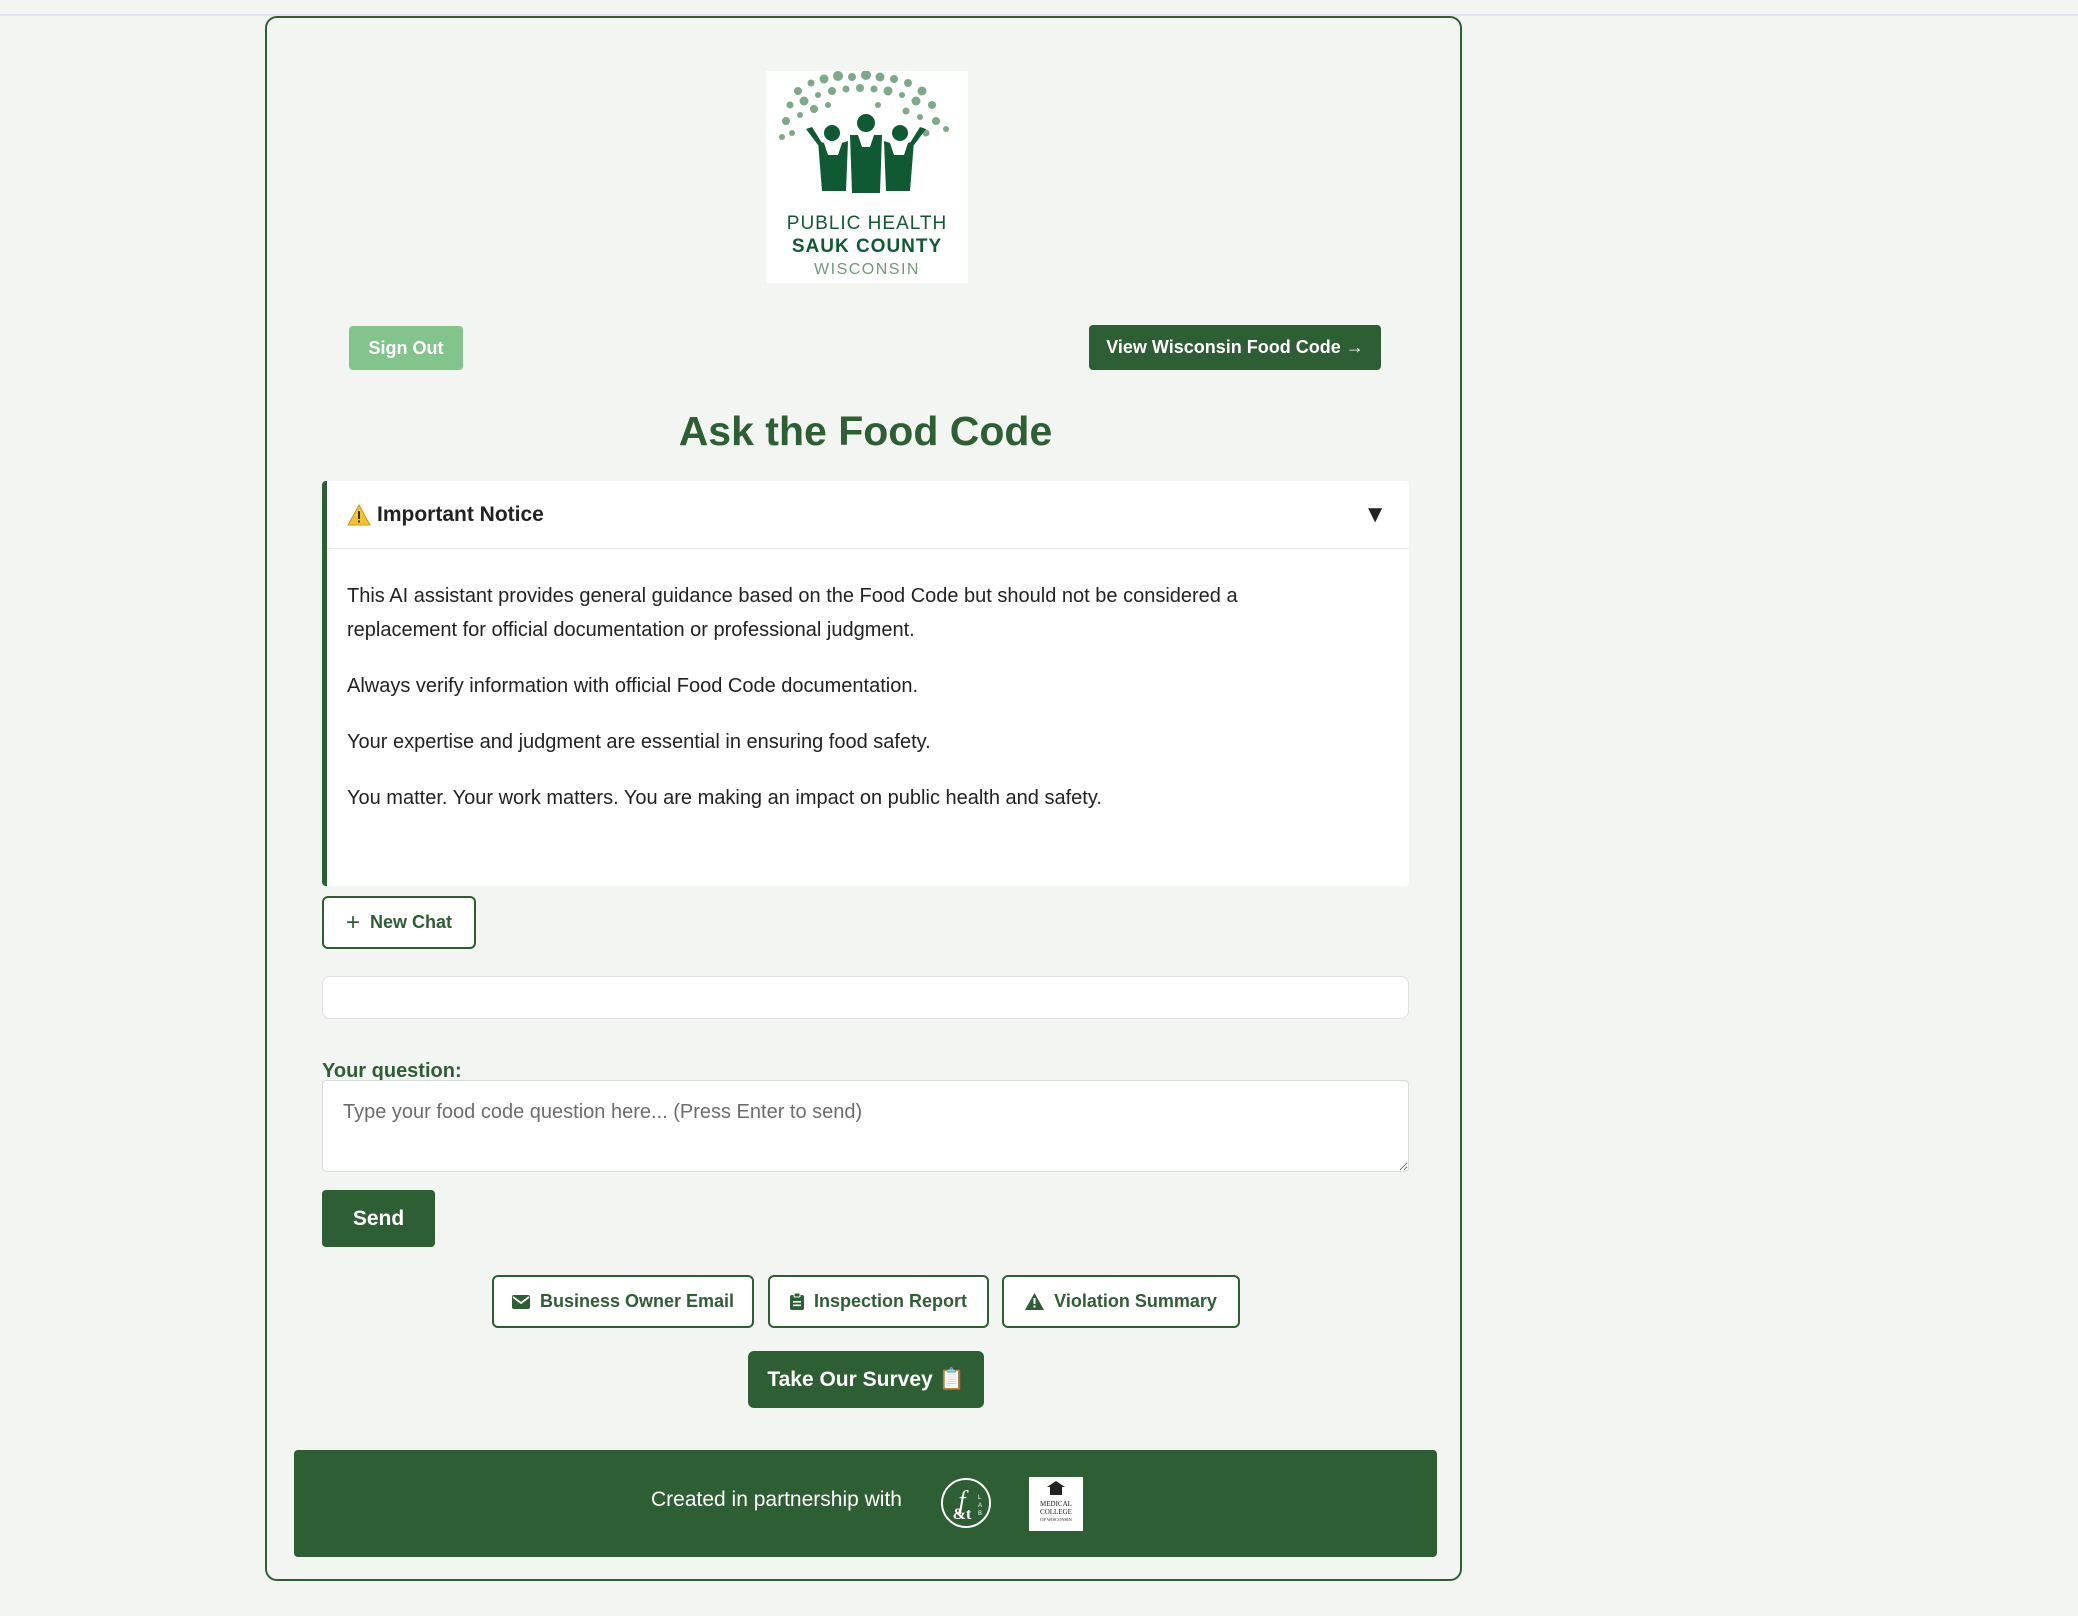  What do you see at coordinates (1235, 347) in the screenshot?
I see `view-food-code-button: View Wisconsin Food Code →` at bounding box center [1235, 347].